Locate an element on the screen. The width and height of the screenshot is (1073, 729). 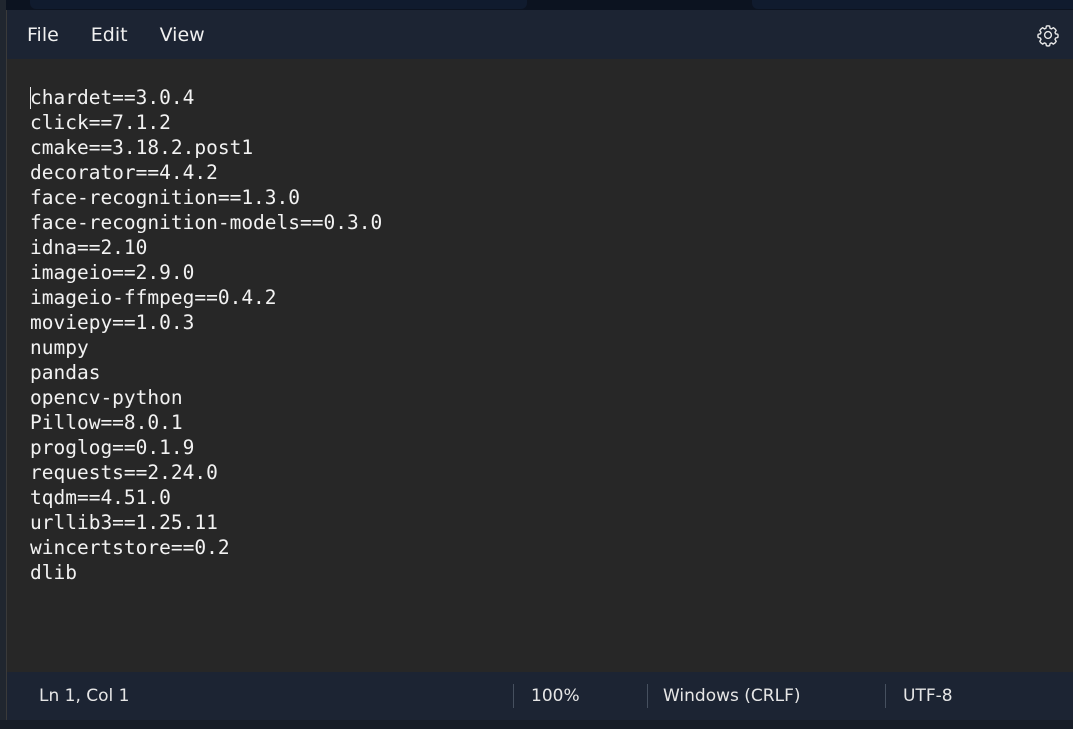
gear-icon is located at coordinates (1048, 36).